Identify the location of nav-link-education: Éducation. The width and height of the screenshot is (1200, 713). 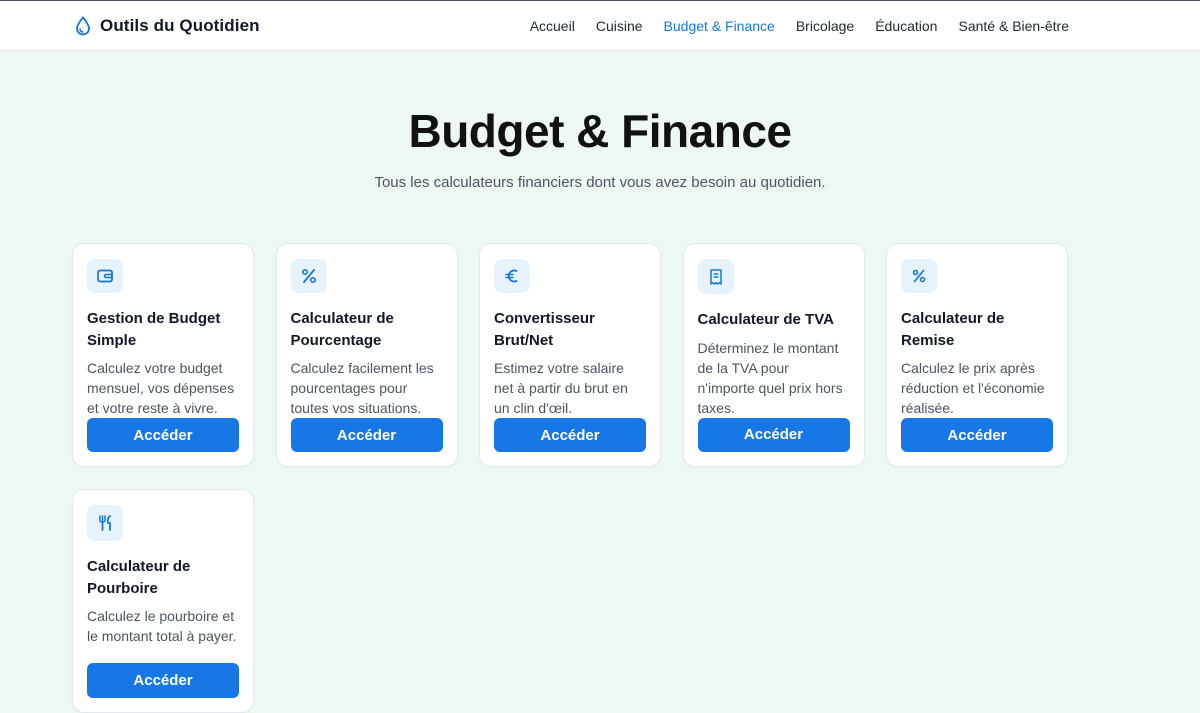
(906, 26).